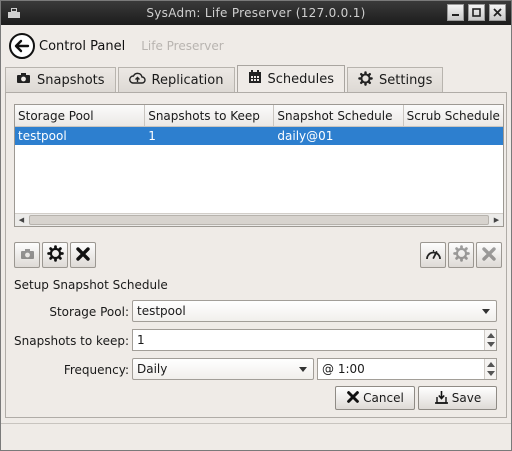 The height and width of the screenshot is (451, 512). Describe the element at coordinates (137, 80) in the screenshot. I see `cloud-upload-icon` at that location.